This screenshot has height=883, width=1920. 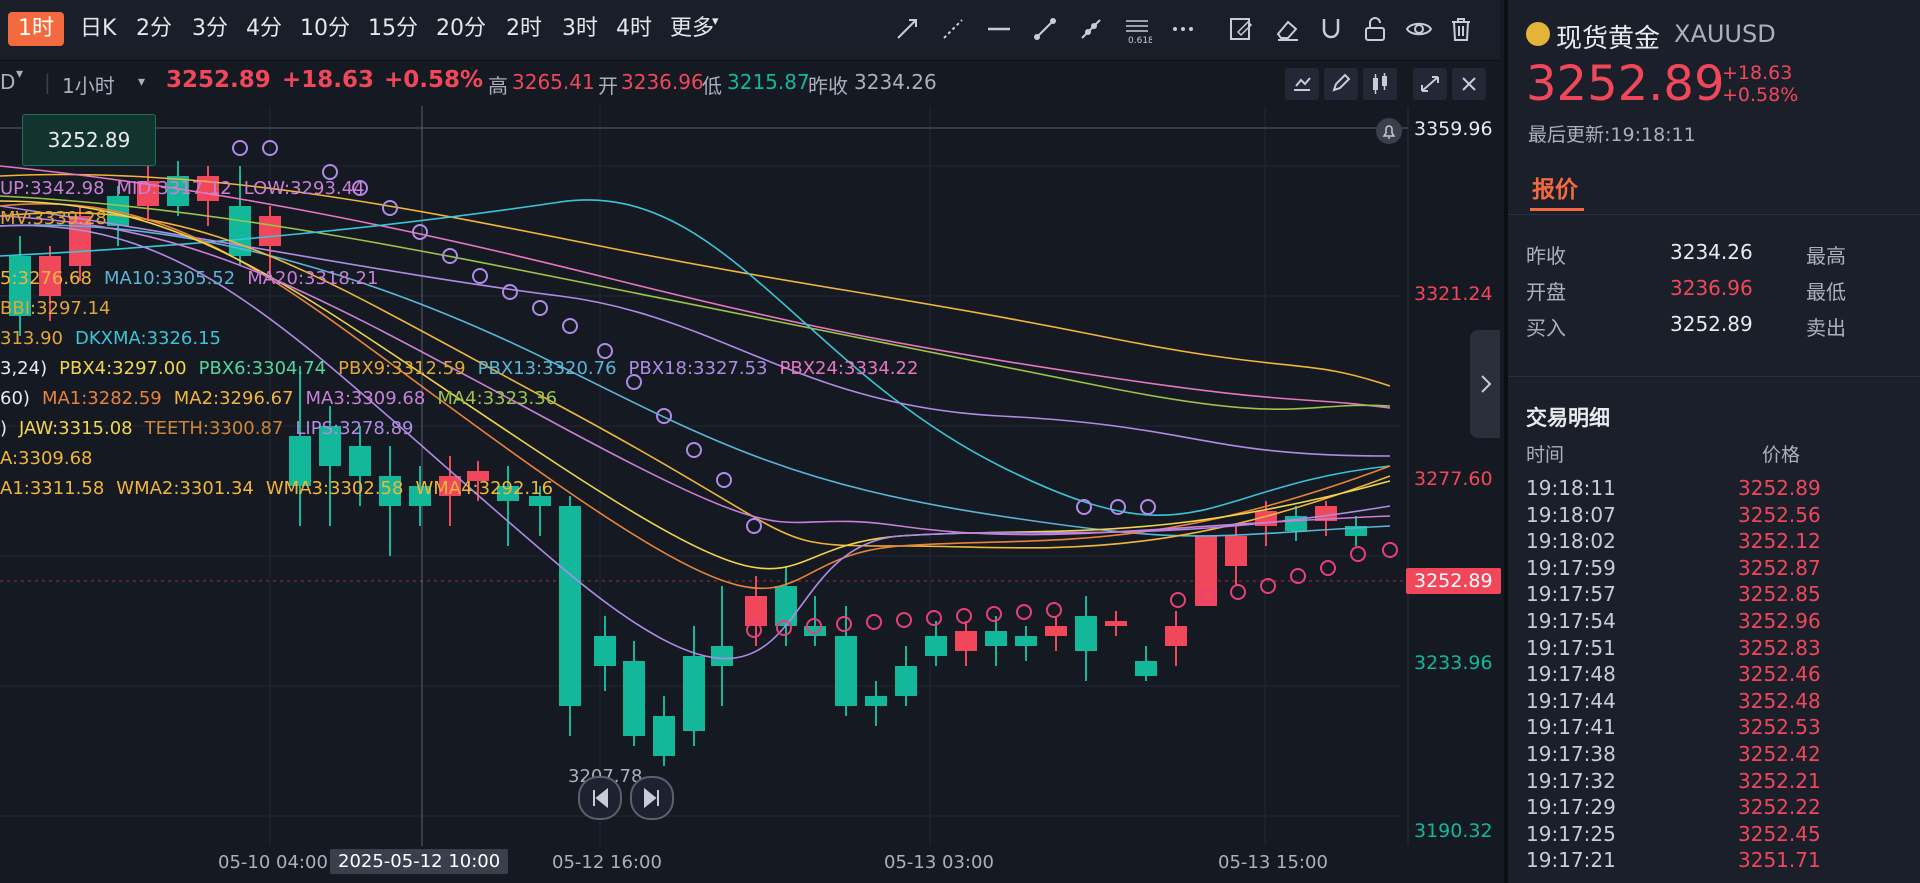 I want to click on close-icon, so click(x=1469, y=84).